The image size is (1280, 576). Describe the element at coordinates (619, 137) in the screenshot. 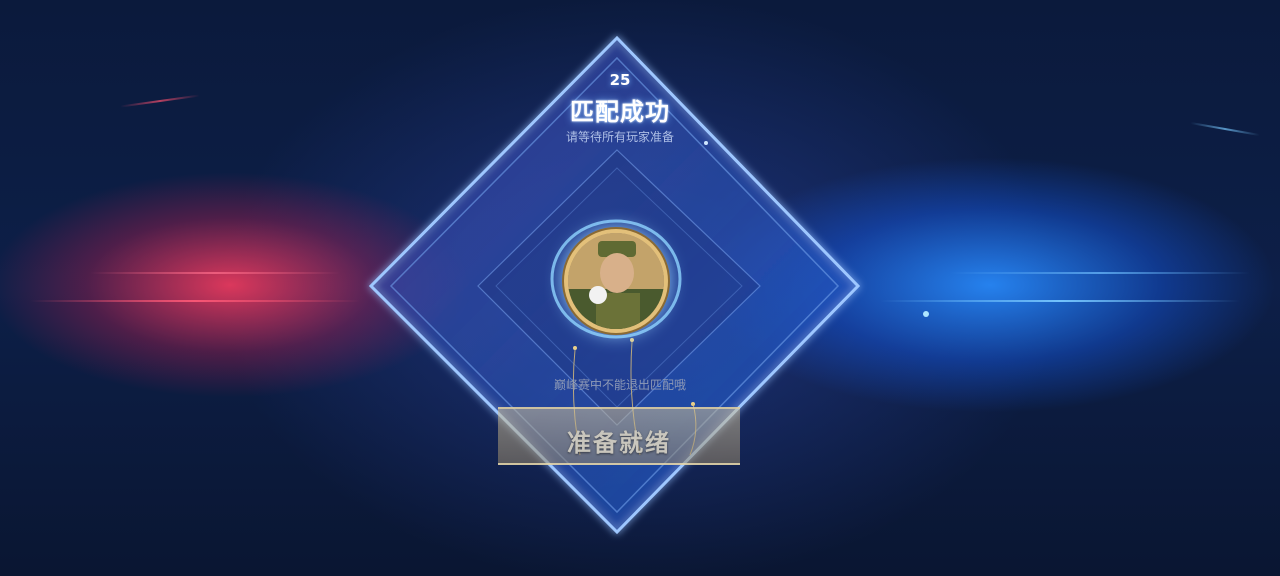

I see `waiting-subtitle: 请等待所有玩家准备` at that location.